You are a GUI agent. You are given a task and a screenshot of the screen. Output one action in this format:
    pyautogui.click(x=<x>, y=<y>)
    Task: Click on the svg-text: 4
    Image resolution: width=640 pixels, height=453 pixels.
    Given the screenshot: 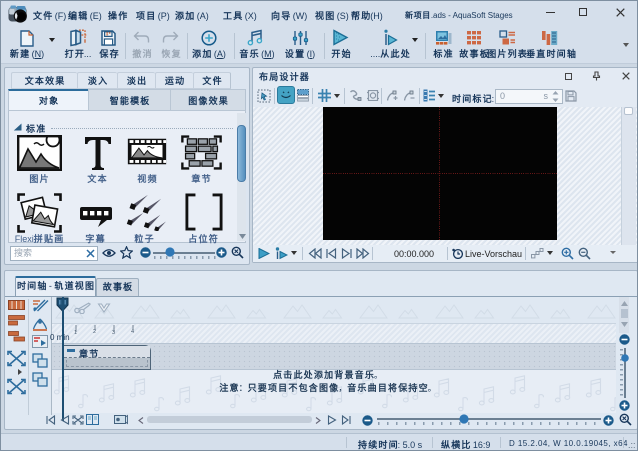 What is the action you would take?
    pyautogui.click(x=132, y=332)
    